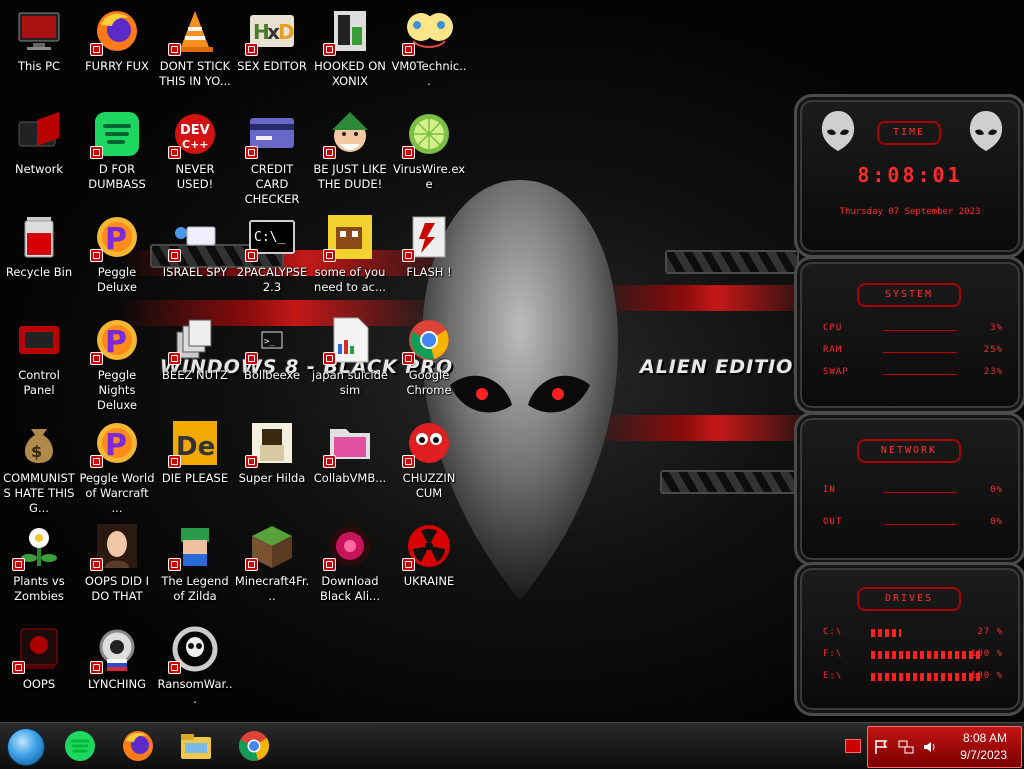 Image resolution: width=1024 pixels, height=769 pixels. Describe the element at coordinates (882, 747) in the screenshot. I see `flag-icon` at that location.